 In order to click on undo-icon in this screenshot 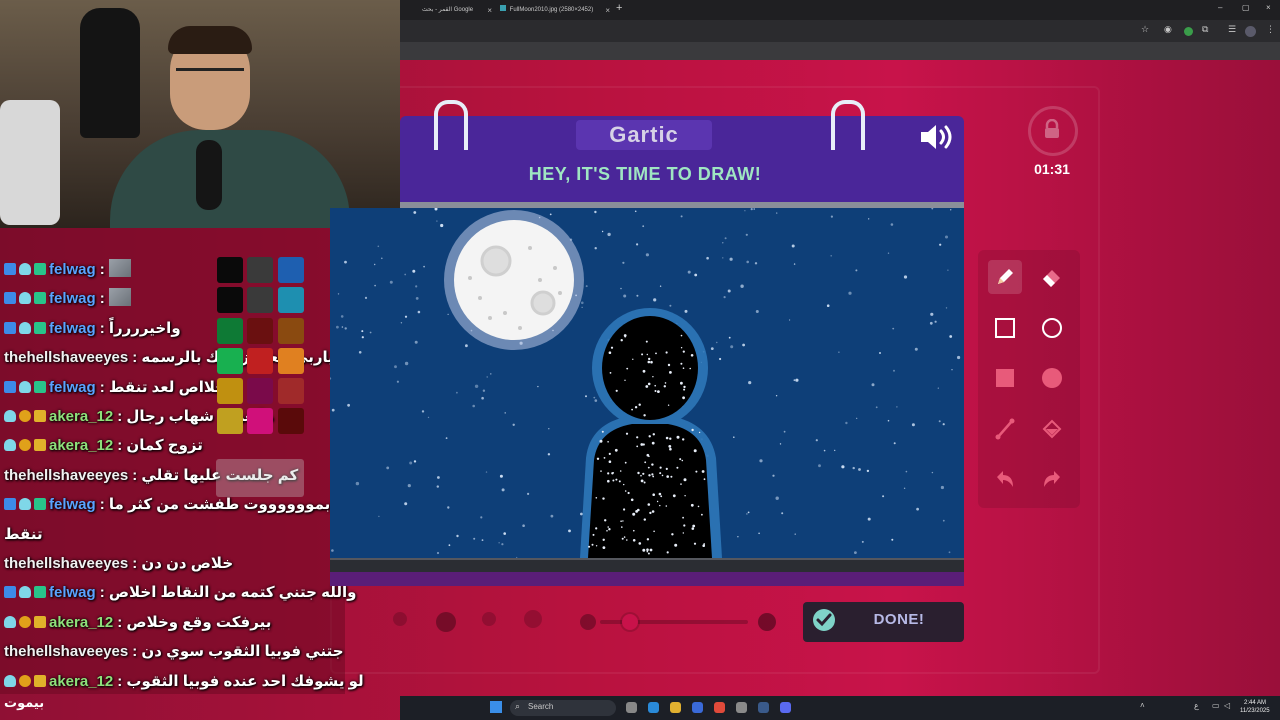, I will do `click(1005, 479)`.